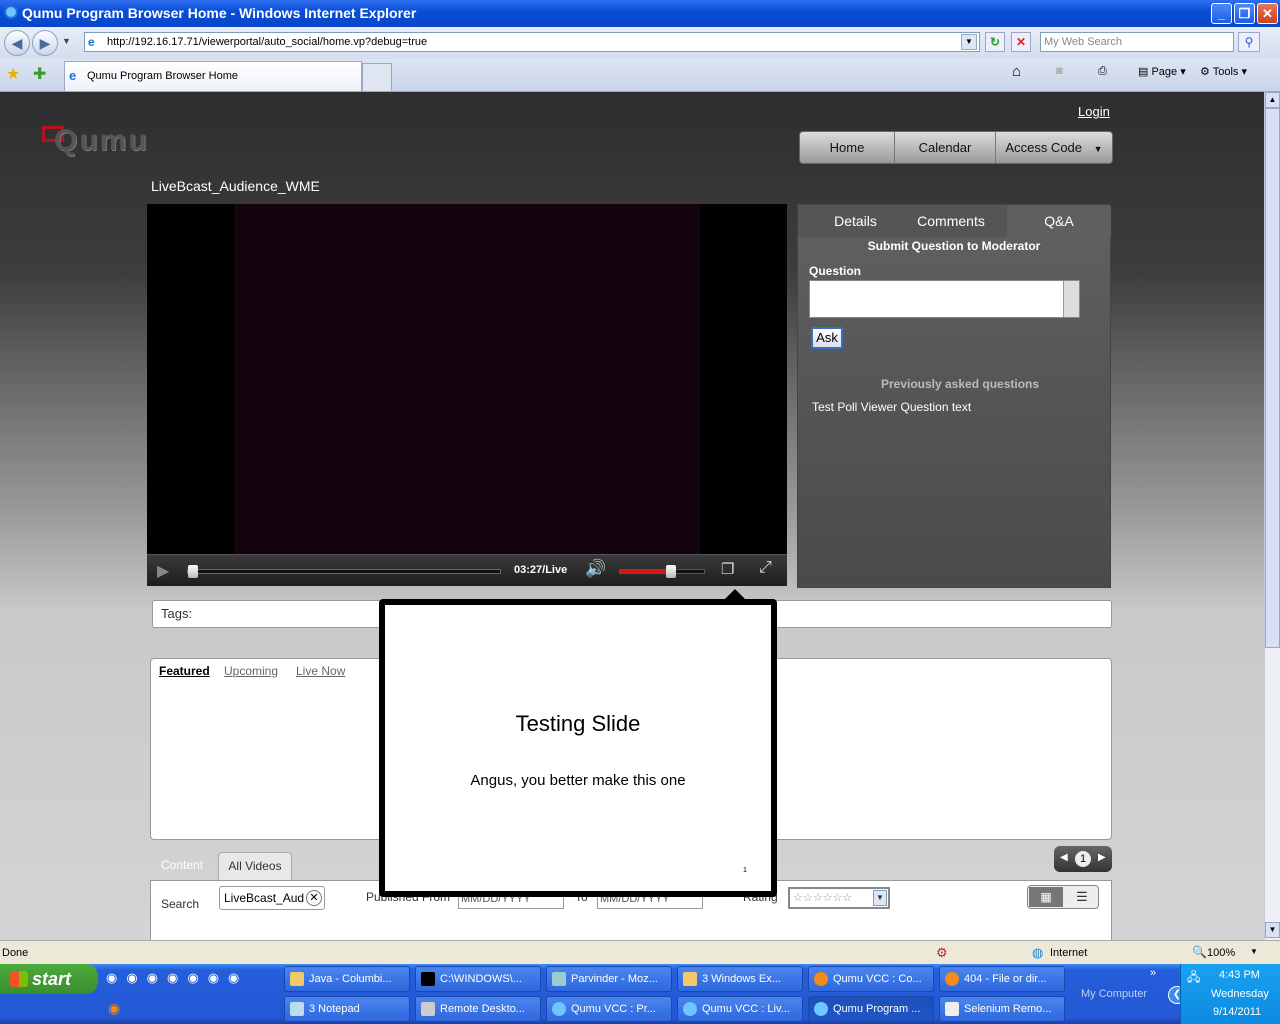 The height and width of the screenshot is (1024, 1280). I want to click on ask-button: Ask, so click(827, 338).